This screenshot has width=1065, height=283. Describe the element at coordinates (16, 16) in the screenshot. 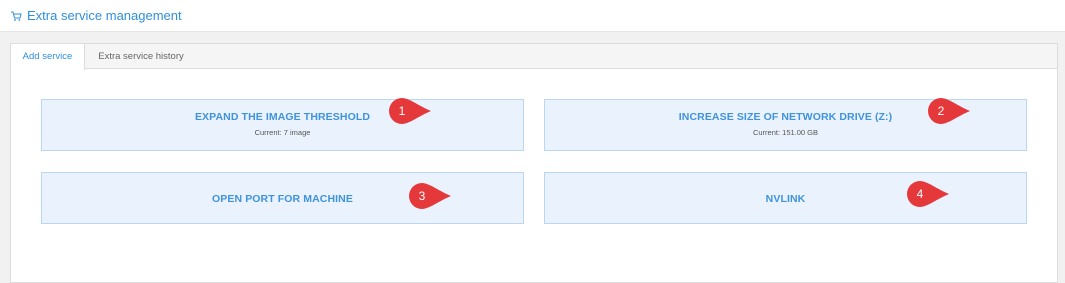

I see `cart-icon` at that location.